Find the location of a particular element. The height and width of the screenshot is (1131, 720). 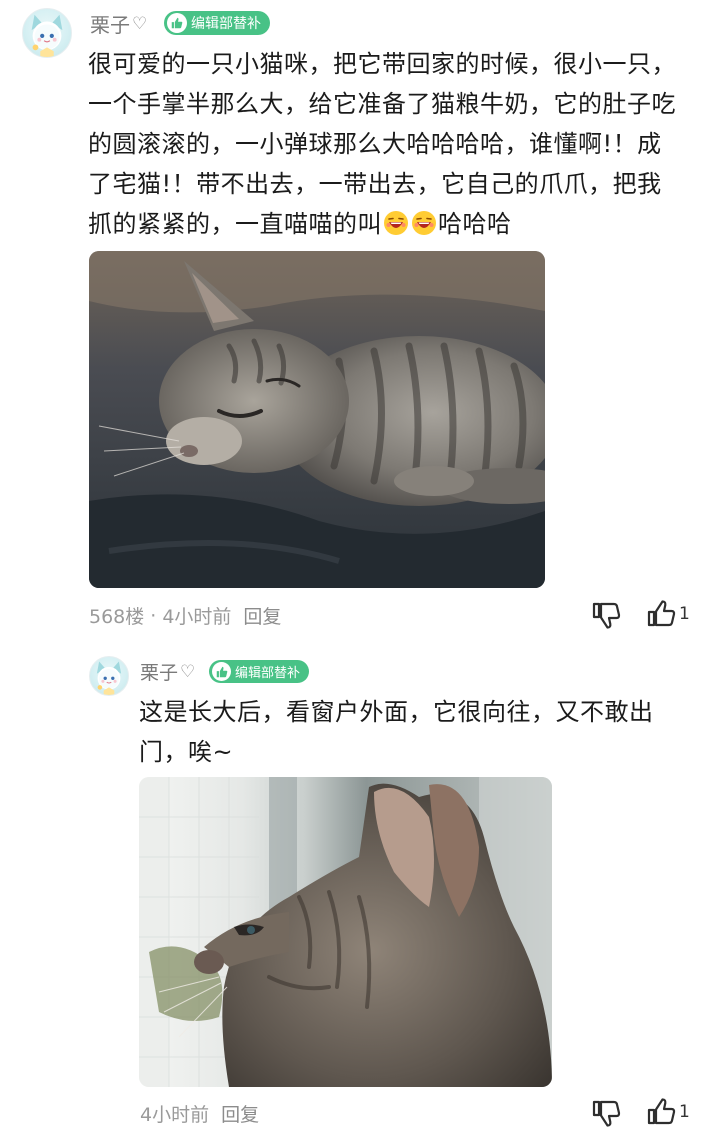

post-time: 4小时前 is located at coordinates (197, 617).